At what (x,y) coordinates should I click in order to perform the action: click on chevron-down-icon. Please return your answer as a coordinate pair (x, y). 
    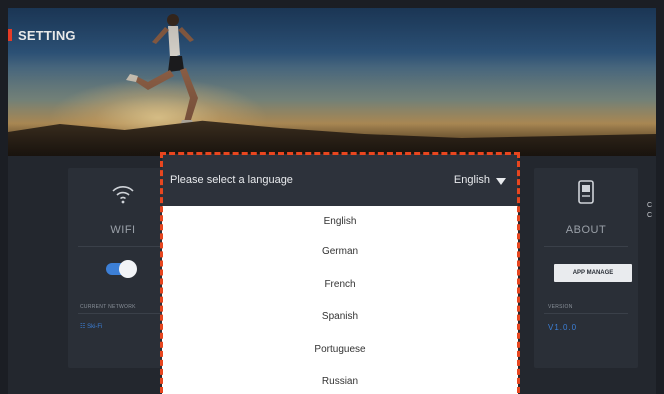
    Looking at the image, I should click on (501, 181).